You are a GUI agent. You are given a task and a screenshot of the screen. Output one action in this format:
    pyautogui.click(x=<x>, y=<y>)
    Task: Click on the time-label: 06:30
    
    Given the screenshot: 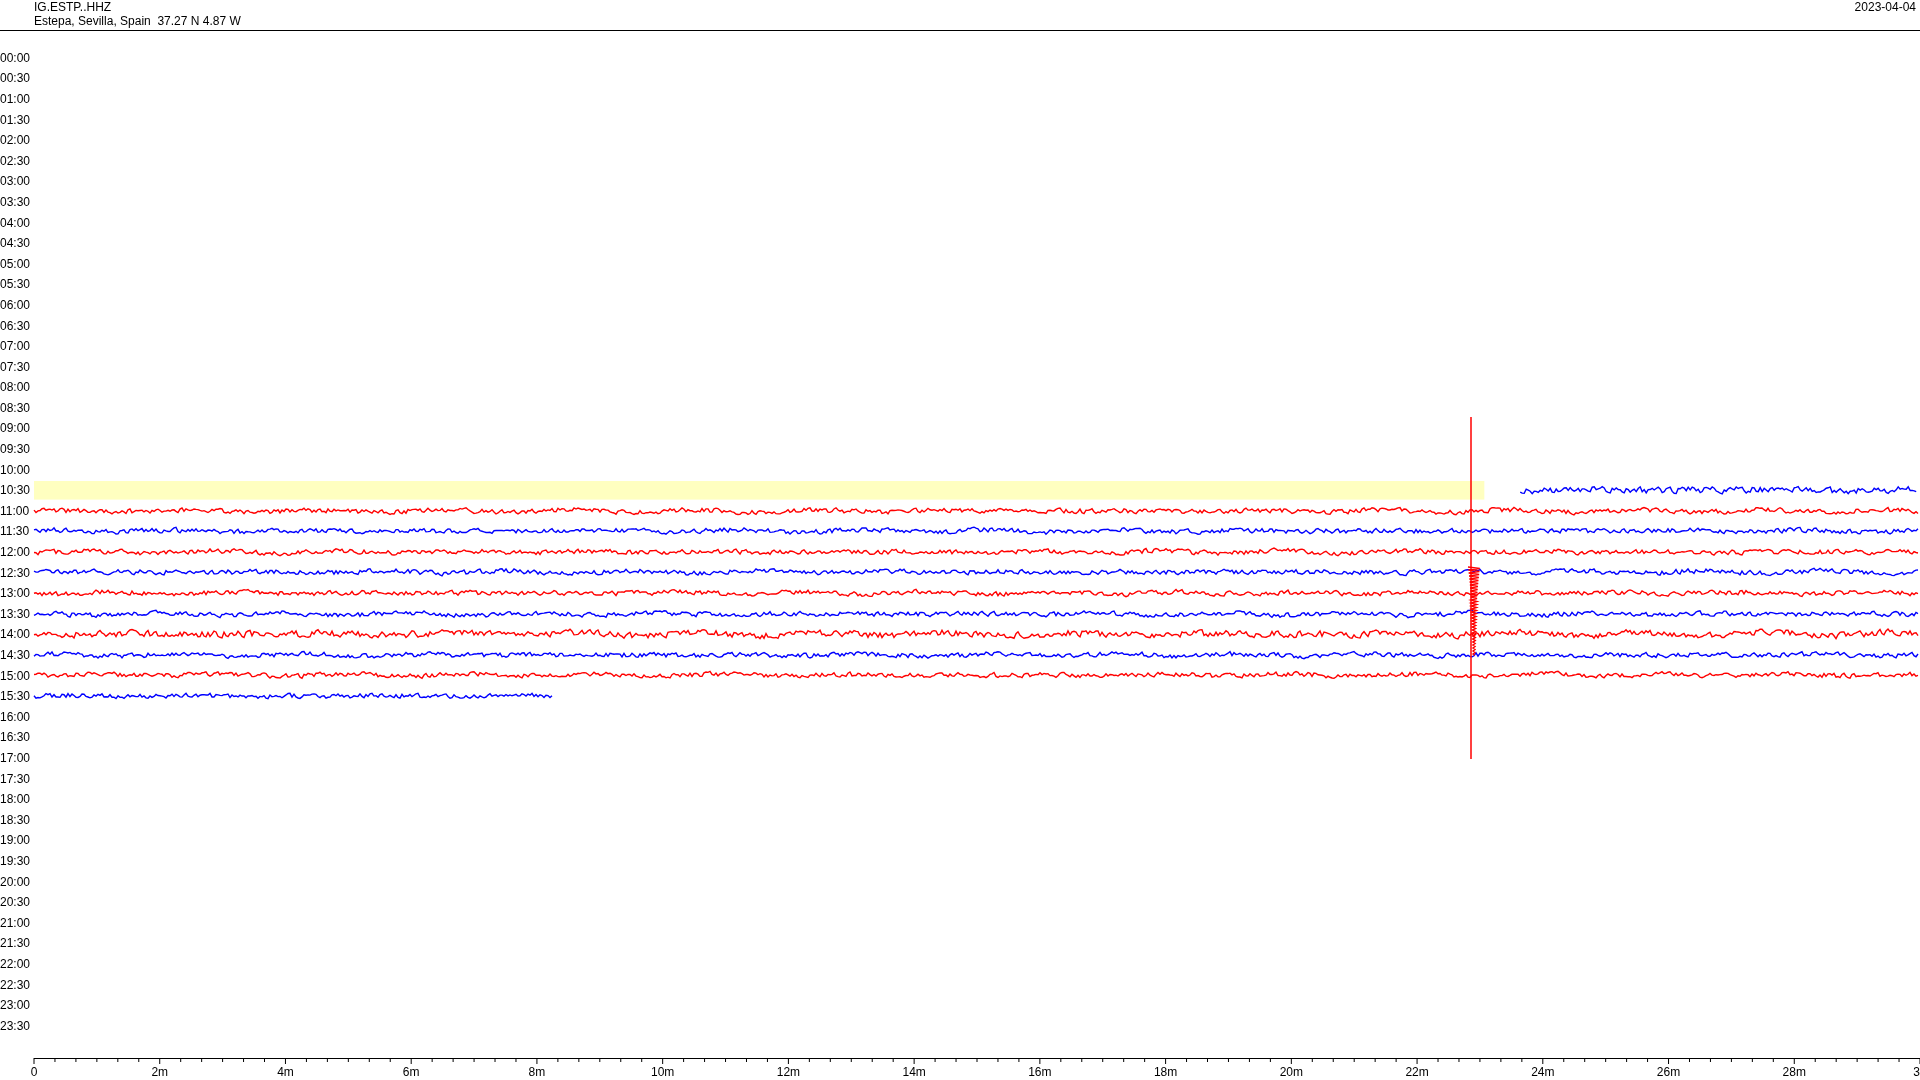 What is the action you would take?
    pyautogui.click(x=16, y=325)
    